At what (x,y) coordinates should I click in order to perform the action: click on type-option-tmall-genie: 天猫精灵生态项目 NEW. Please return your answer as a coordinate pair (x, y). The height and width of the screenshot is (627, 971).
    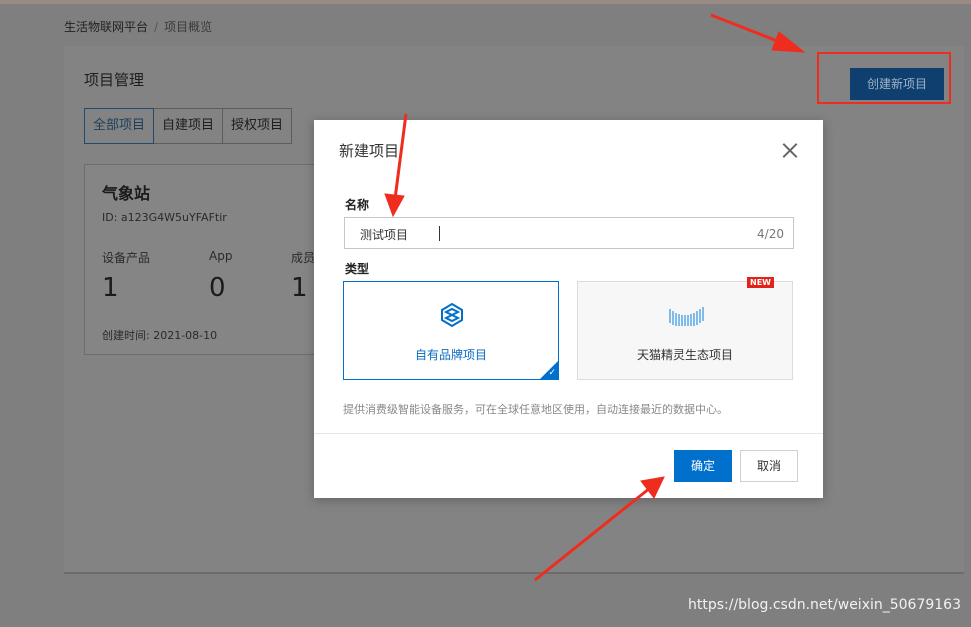
    Looking at the image, I should click on (685, 328).